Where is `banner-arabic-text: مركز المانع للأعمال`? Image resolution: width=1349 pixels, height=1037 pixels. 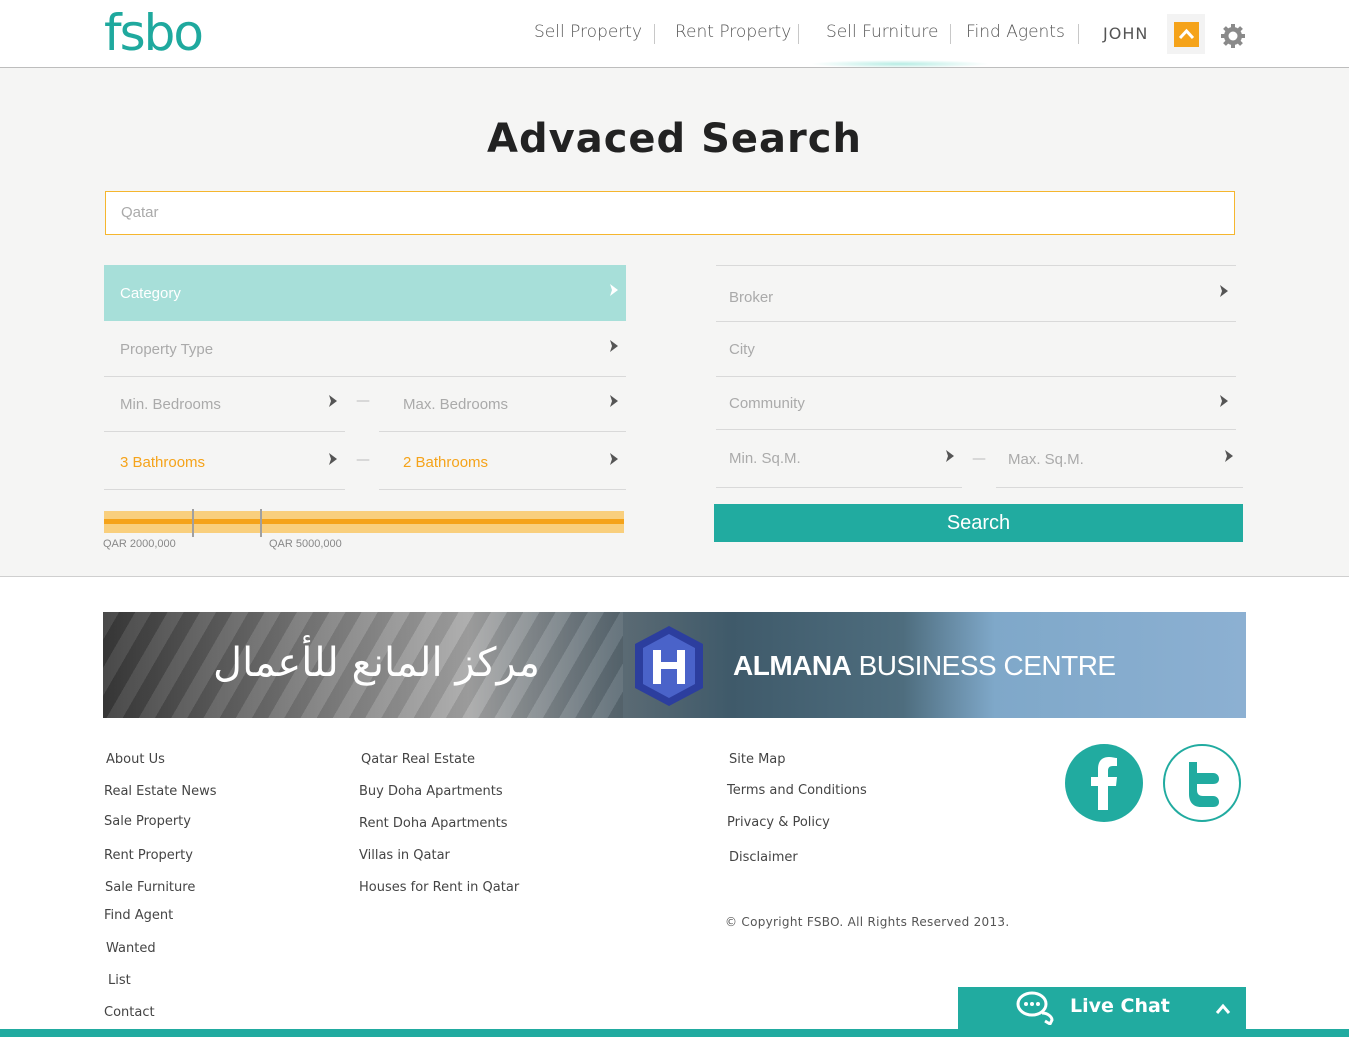
banner-arabic-text: مركز المانع للأعمال is located at coordinates (376, 663).